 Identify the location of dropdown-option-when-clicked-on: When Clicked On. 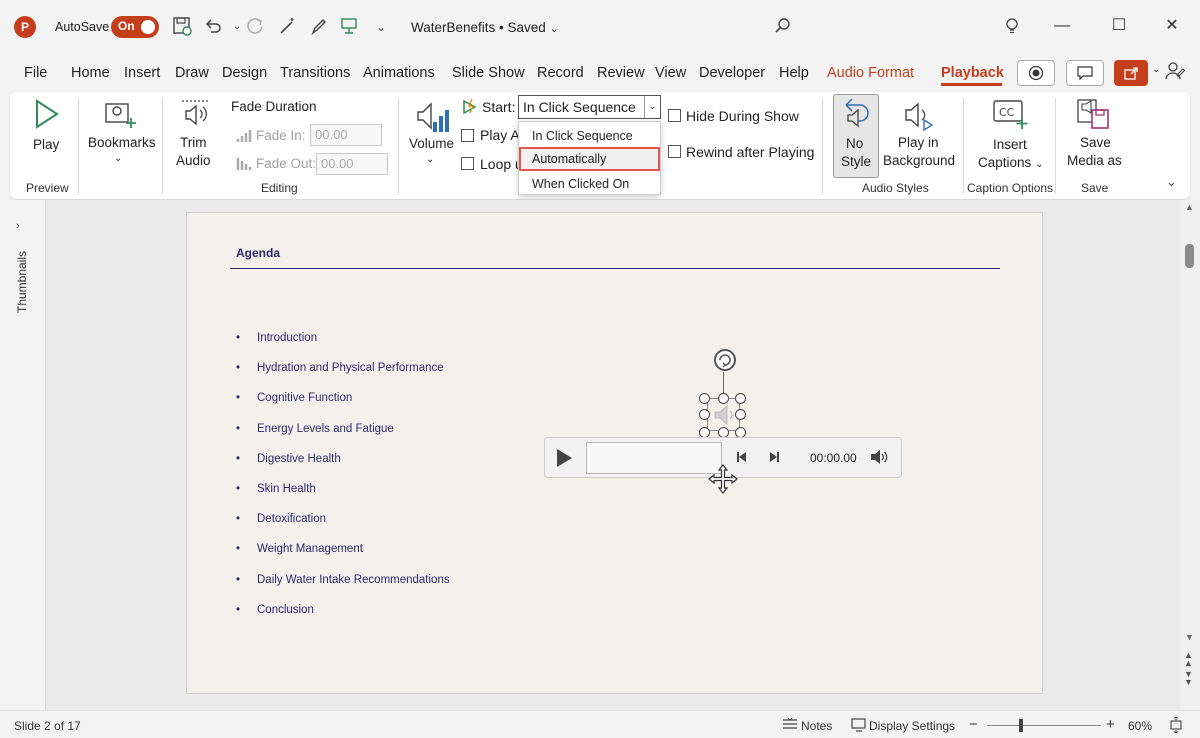
(589, 184).